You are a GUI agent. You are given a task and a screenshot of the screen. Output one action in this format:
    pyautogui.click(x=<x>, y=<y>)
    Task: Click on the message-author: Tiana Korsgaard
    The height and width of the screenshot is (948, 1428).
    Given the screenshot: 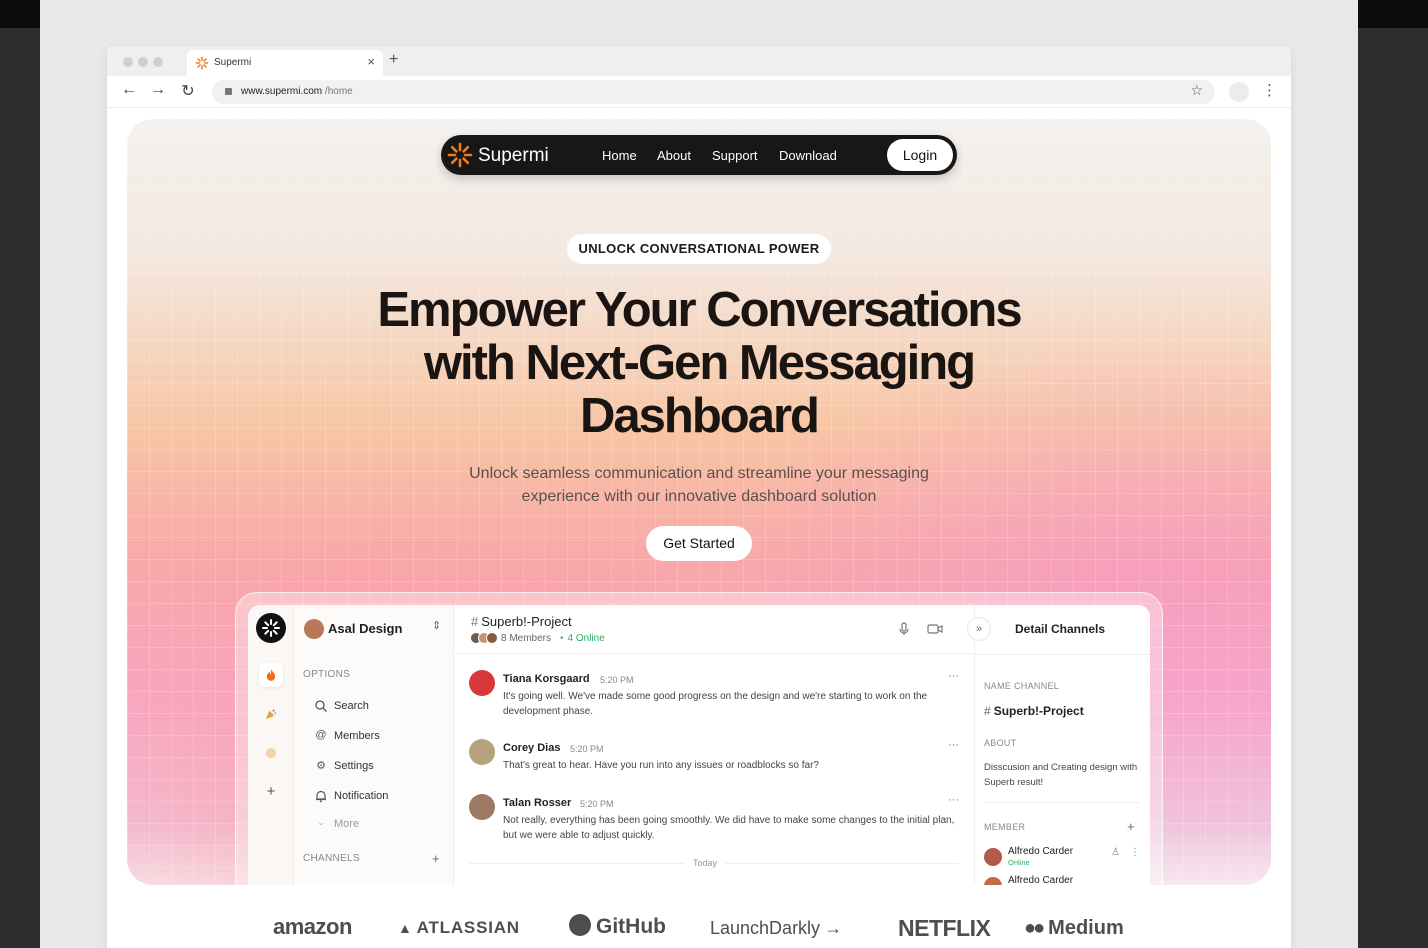 What is the action you would take?
    pyautogui.click(x=546, y=679)
    